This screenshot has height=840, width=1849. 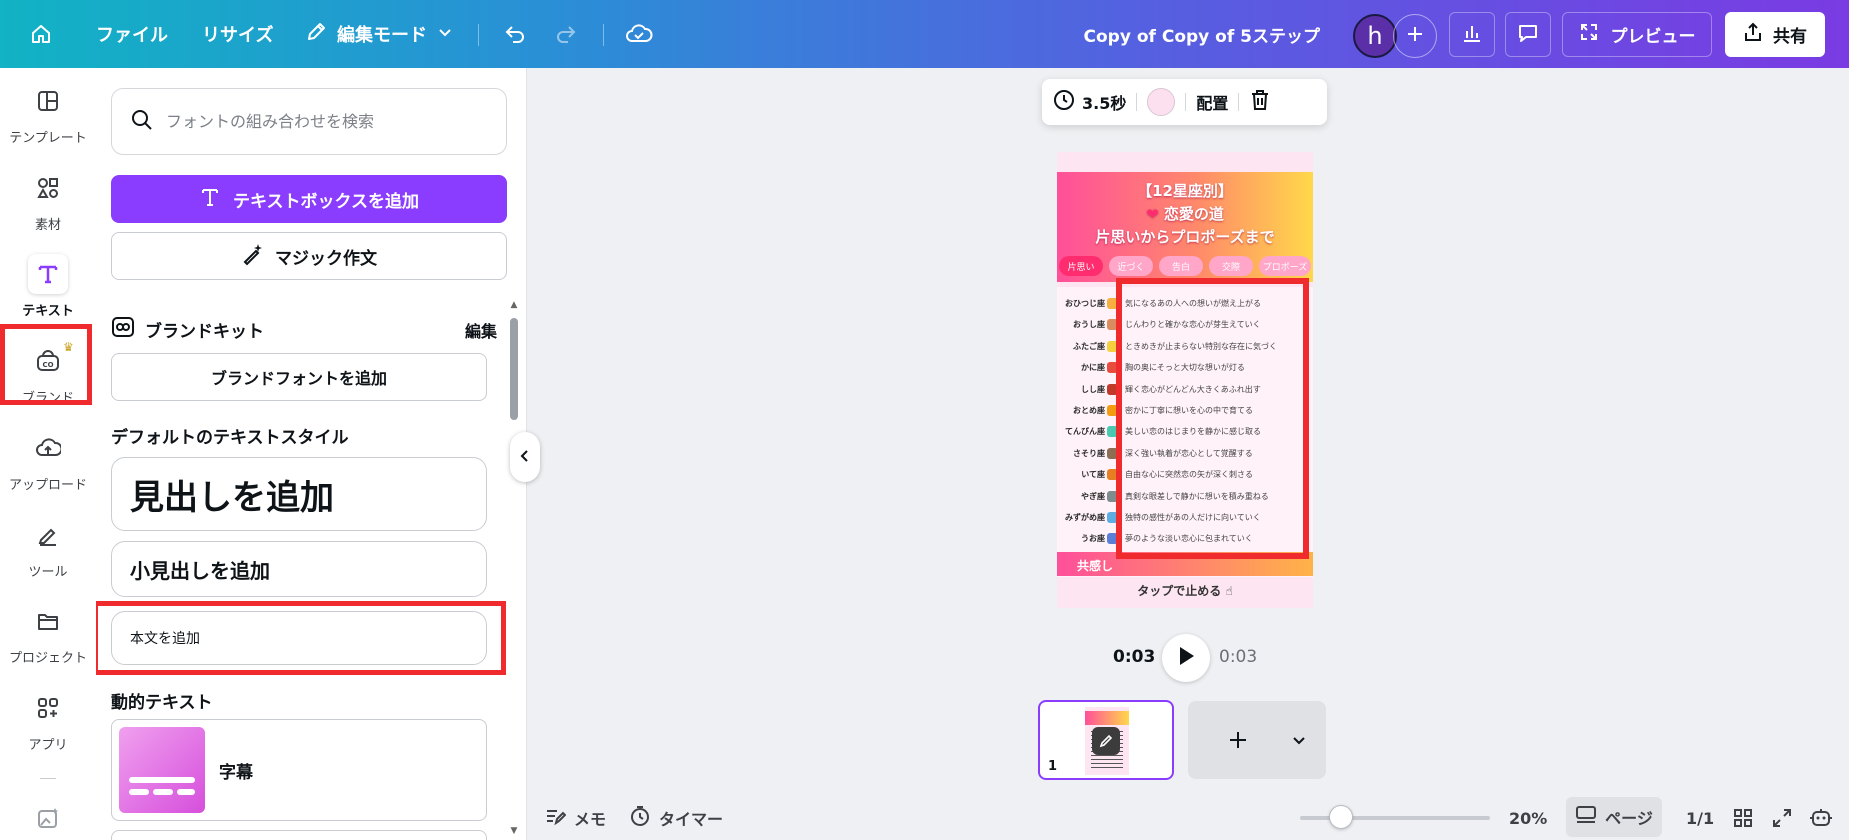 I want to click on rail-item-elements: 素材, so click(x=48, y=200).